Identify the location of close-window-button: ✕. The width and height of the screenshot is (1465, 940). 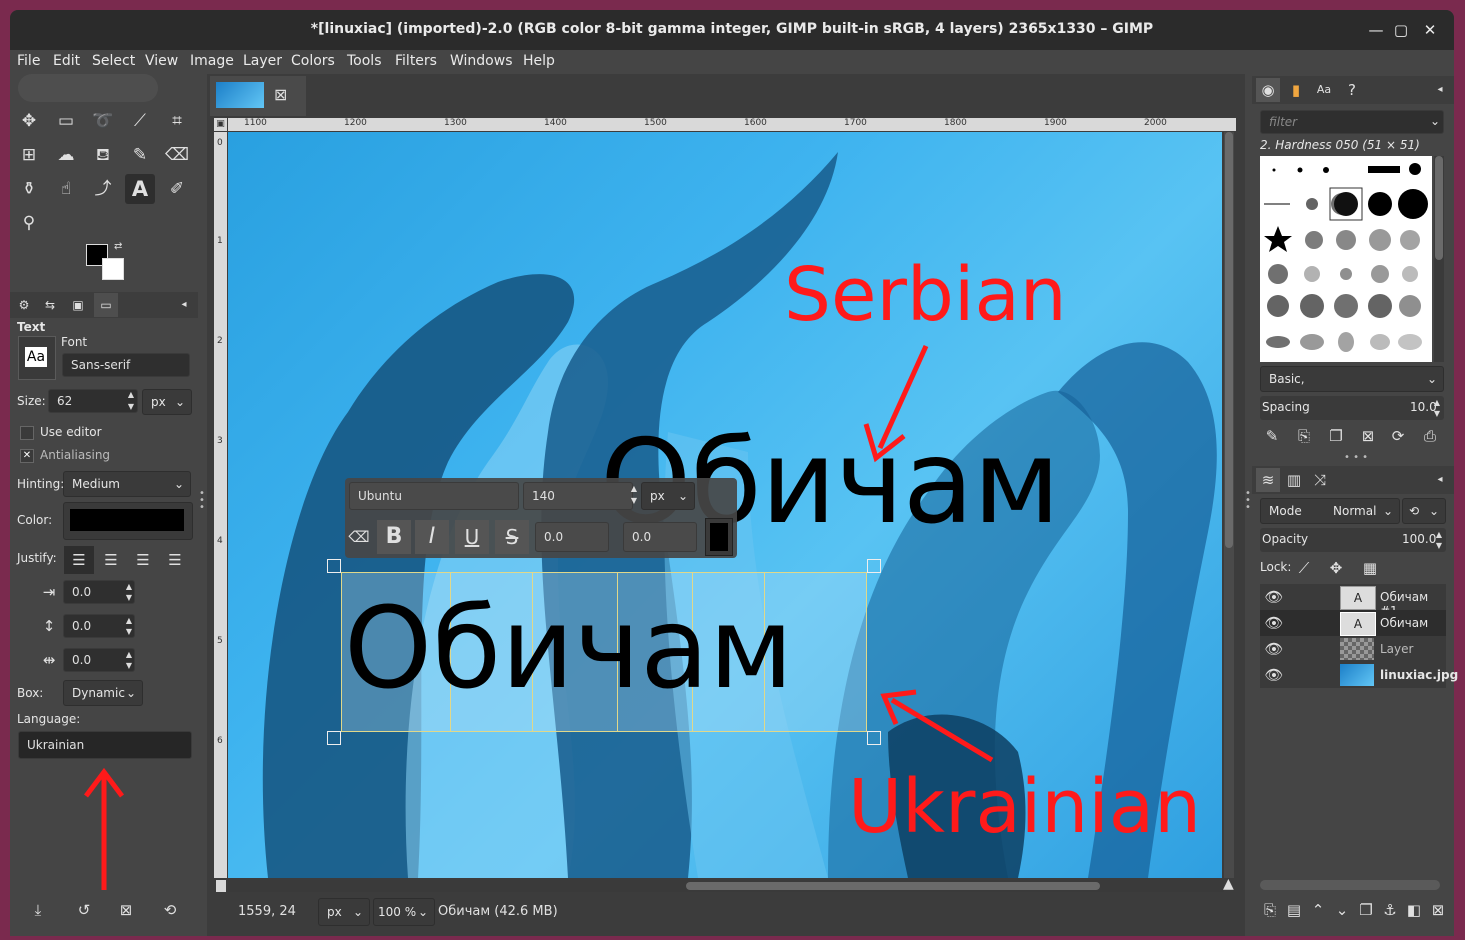
(1430, 30).